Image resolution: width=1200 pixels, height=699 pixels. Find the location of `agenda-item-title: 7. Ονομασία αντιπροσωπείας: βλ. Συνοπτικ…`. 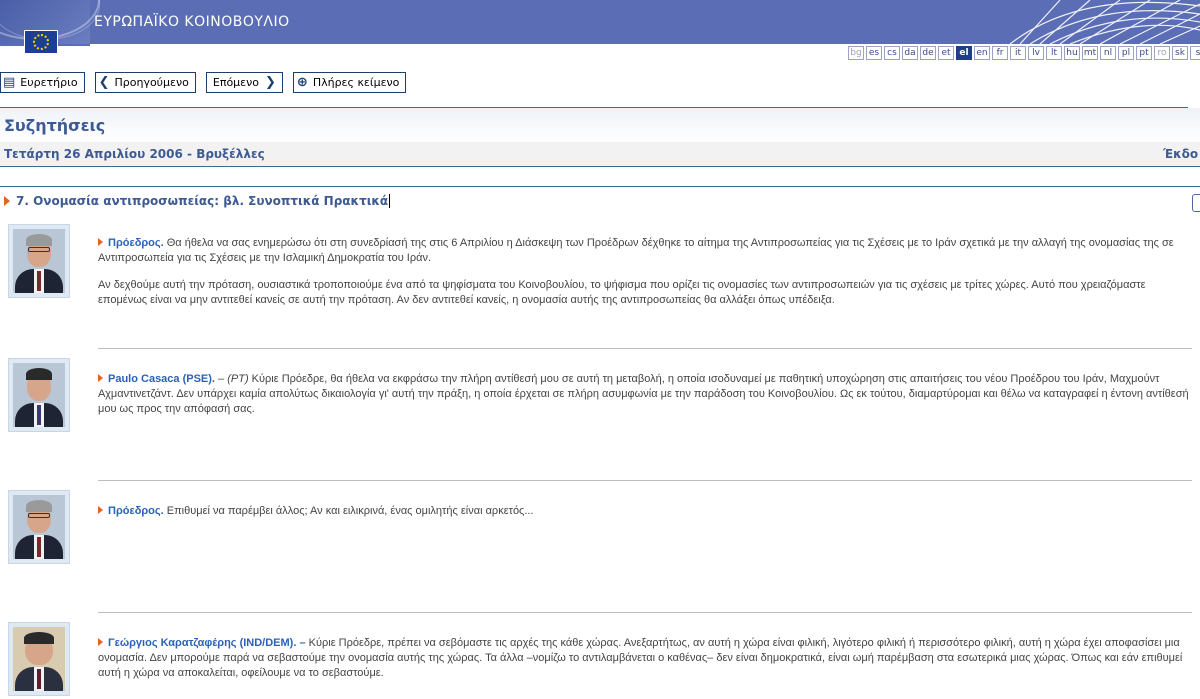

agenda-item-title: 7. Ονομασία αντιπροσωπείας: βλ. Συνοπτικ… is located at coordinates (197, 201).